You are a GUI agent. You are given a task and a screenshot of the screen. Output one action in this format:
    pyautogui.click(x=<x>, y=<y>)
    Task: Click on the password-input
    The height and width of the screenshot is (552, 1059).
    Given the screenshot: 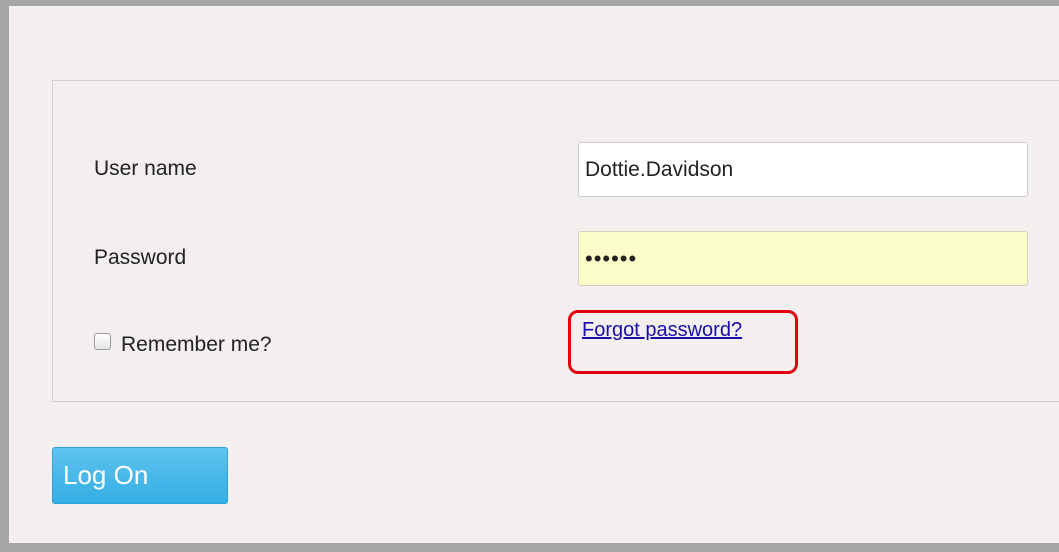 What is the action you would take?
    pyautogui.click(x=803, y=258)
    